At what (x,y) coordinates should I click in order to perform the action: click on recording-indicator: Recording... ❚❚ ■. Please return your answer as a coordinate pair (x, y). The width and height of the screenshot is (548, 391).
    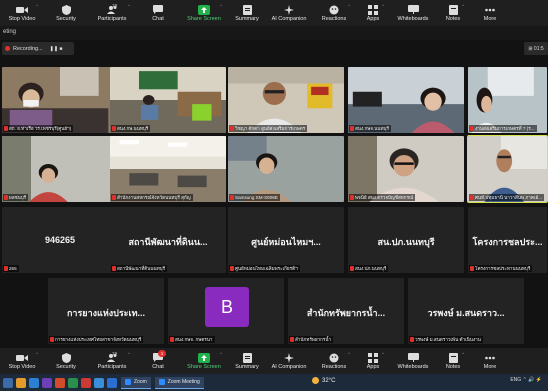
    Looking at the image, I should click on (38, 48).